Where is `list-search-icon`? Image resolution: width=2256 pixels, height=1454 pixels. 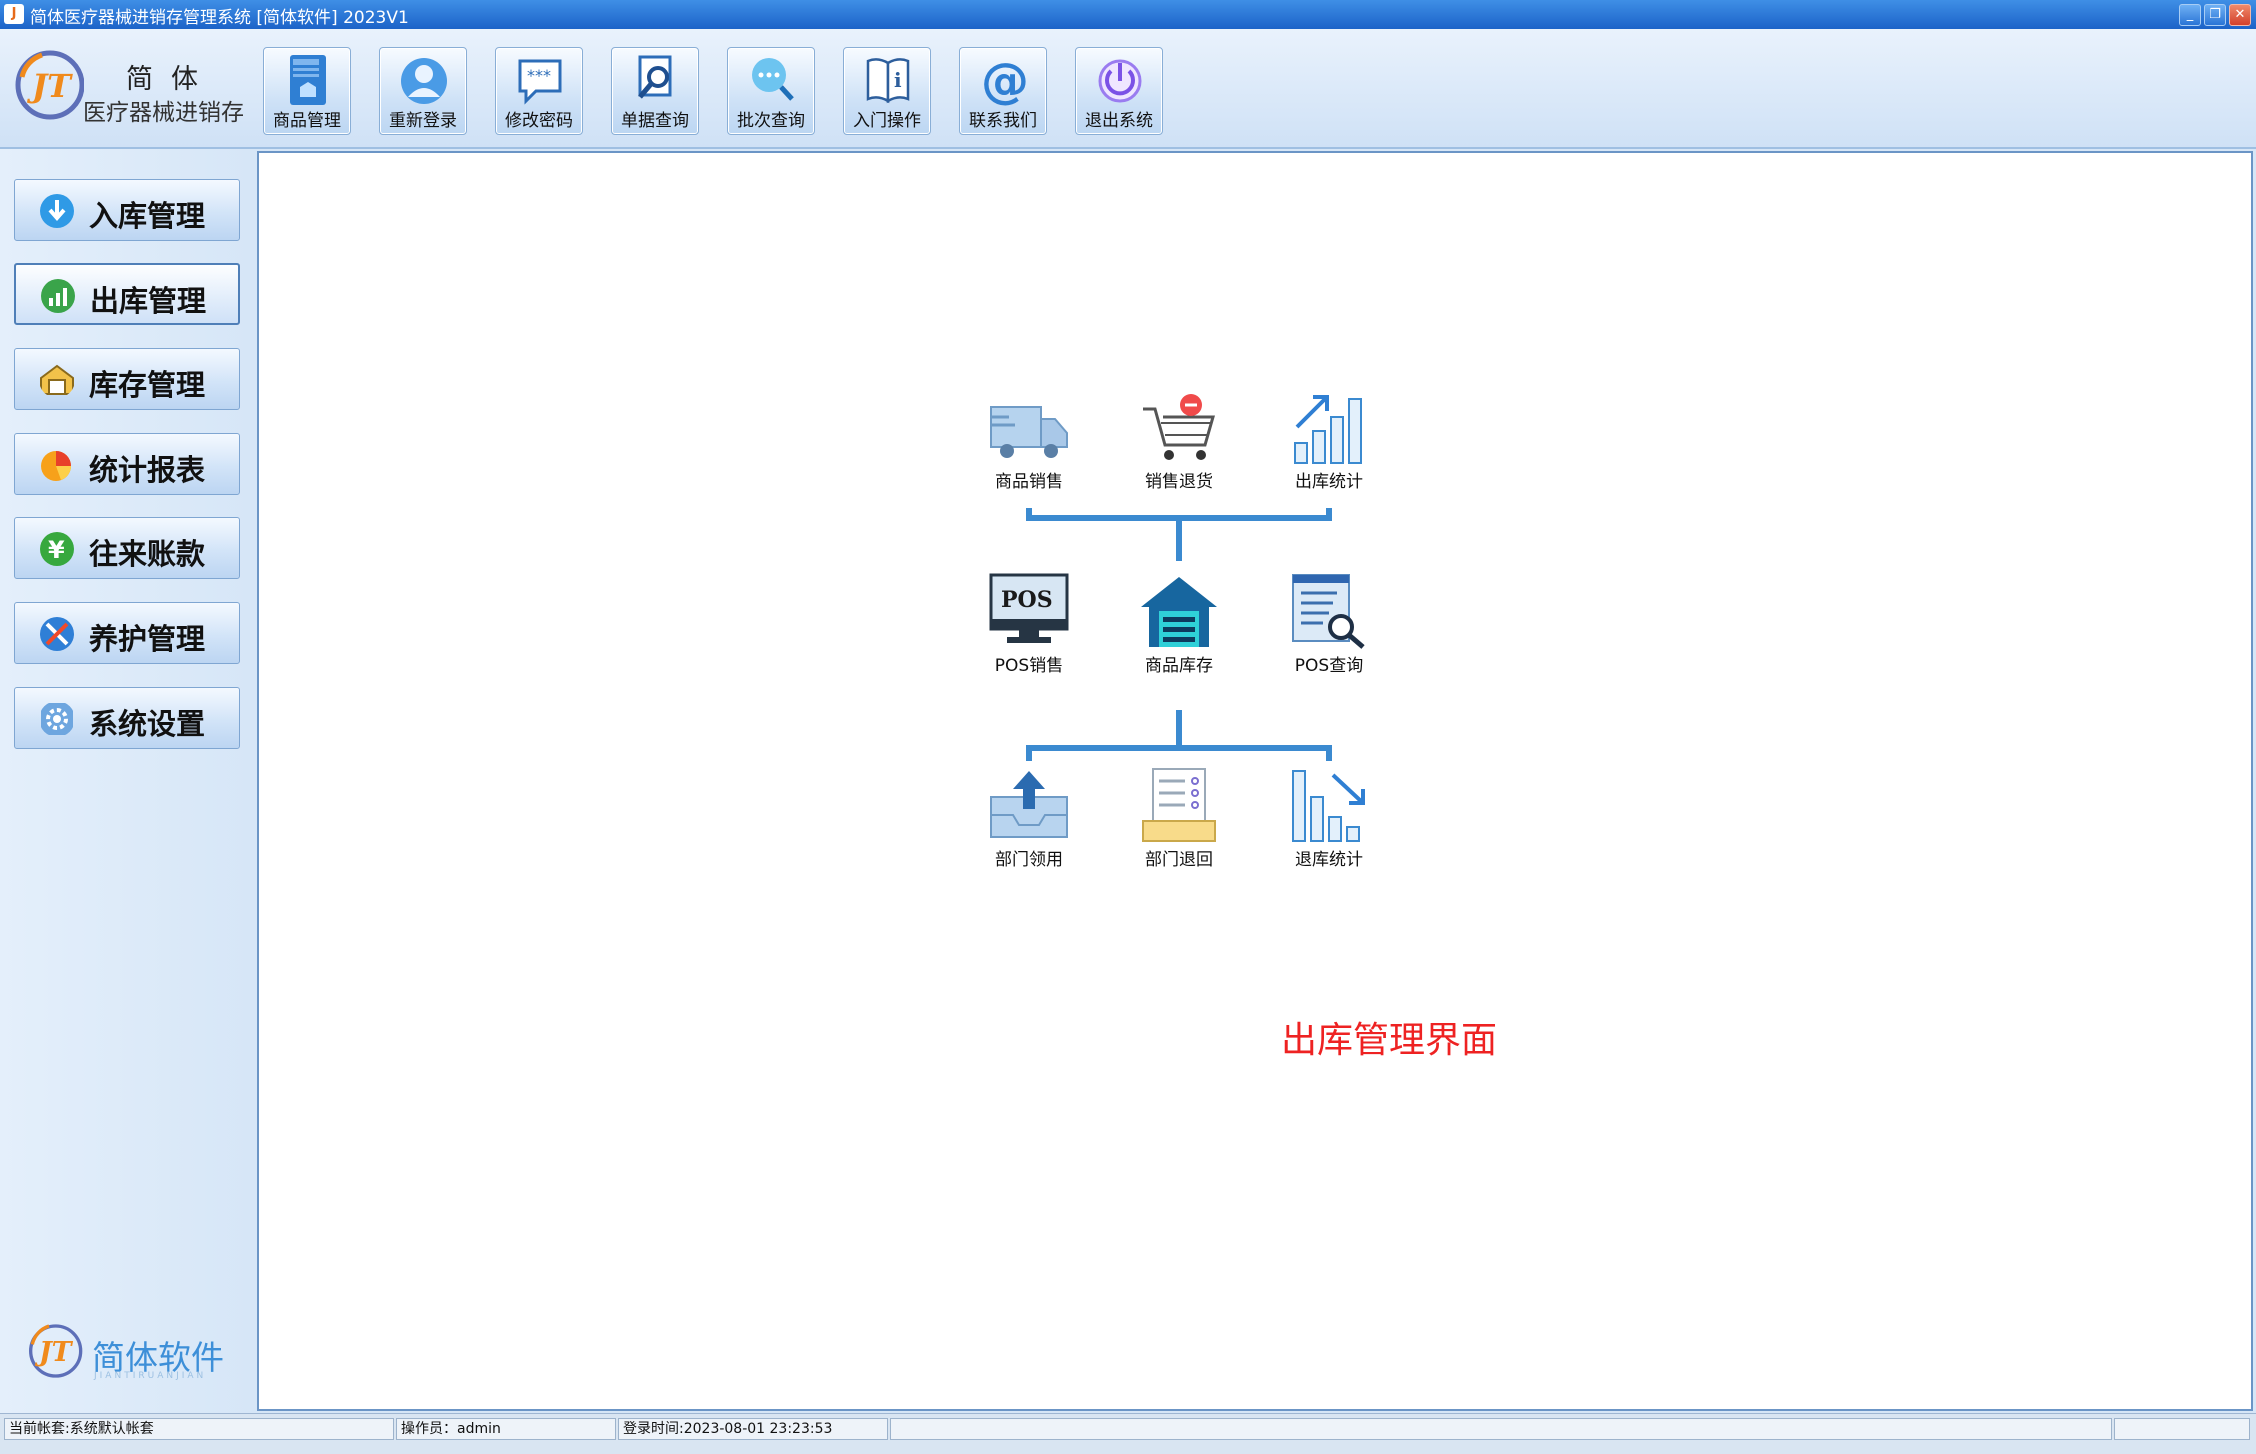 list-search-icon is located at coordinates (1328, 611).